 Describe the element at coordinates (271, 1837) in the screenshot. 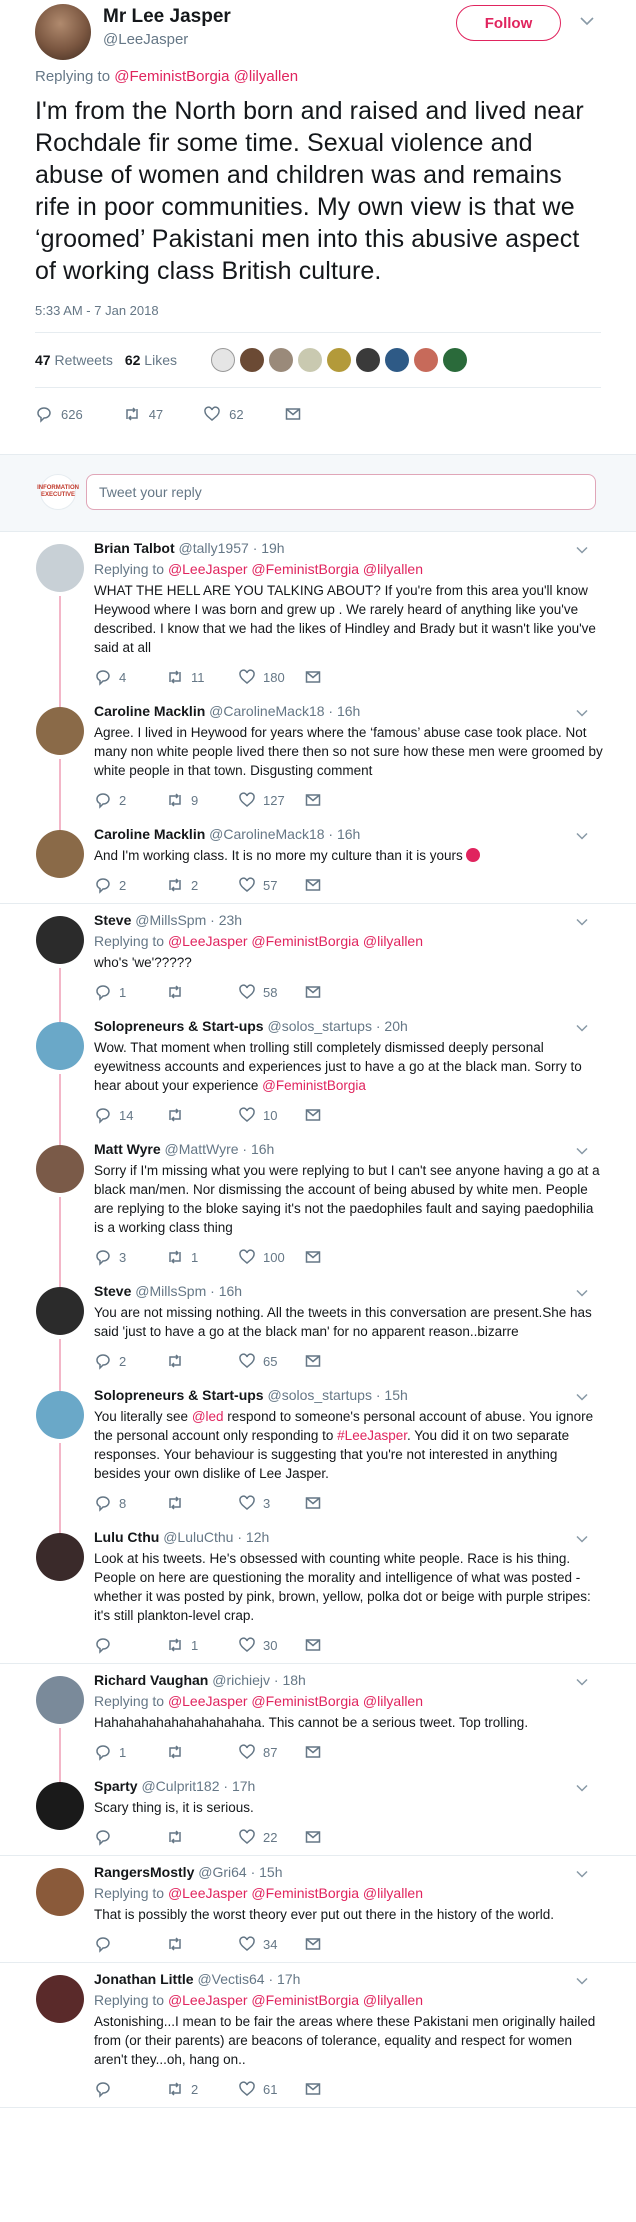

I see `like-button: 22` at that location.